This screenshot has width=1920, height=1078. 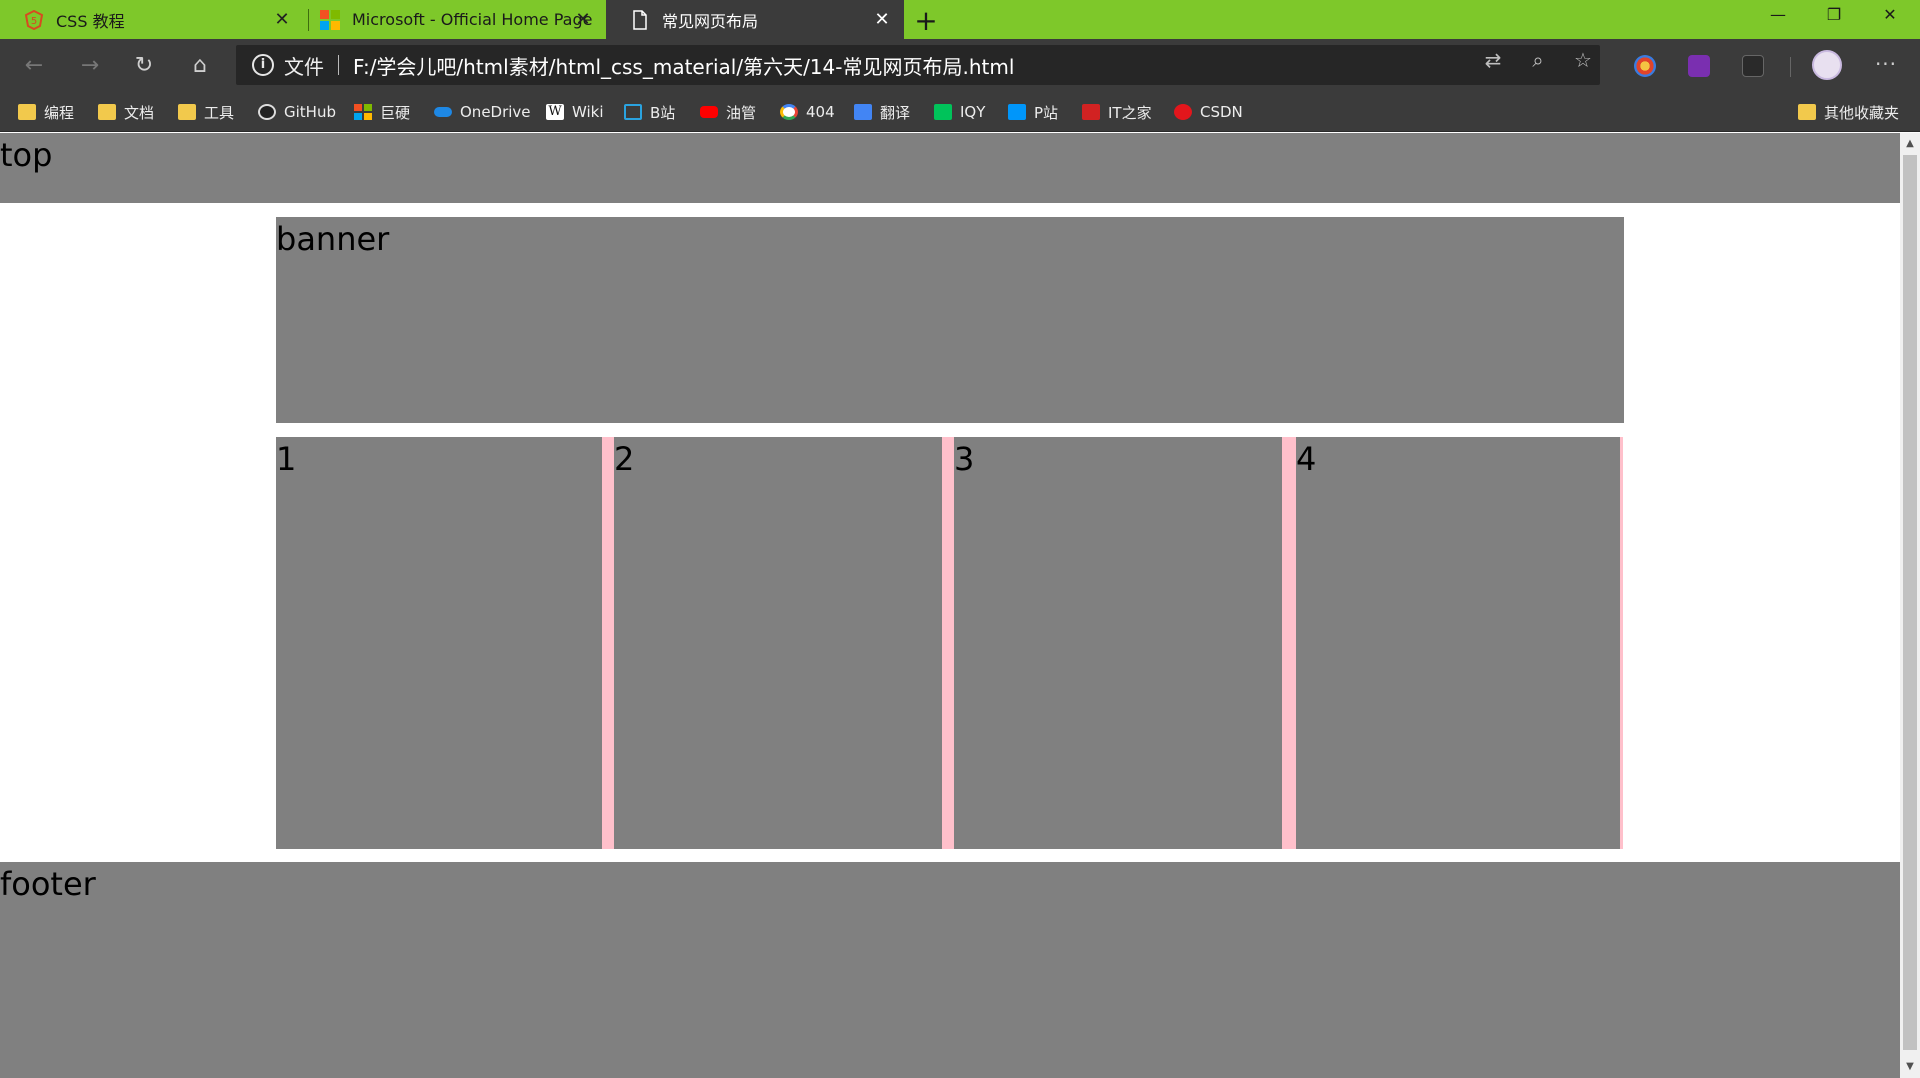 I want to click on bookmark-label: 工具, so click(x=219, y=112).